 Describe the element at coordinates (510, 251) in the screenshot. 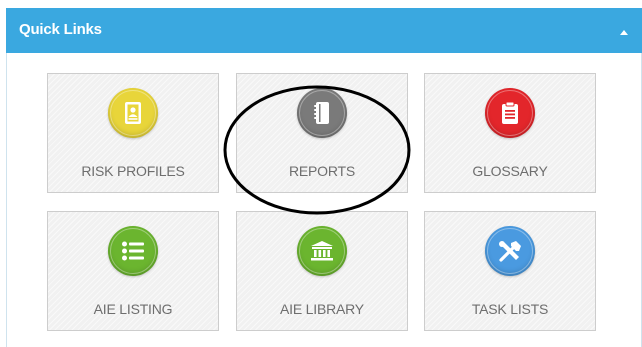

I see `tools-icon` at that location.